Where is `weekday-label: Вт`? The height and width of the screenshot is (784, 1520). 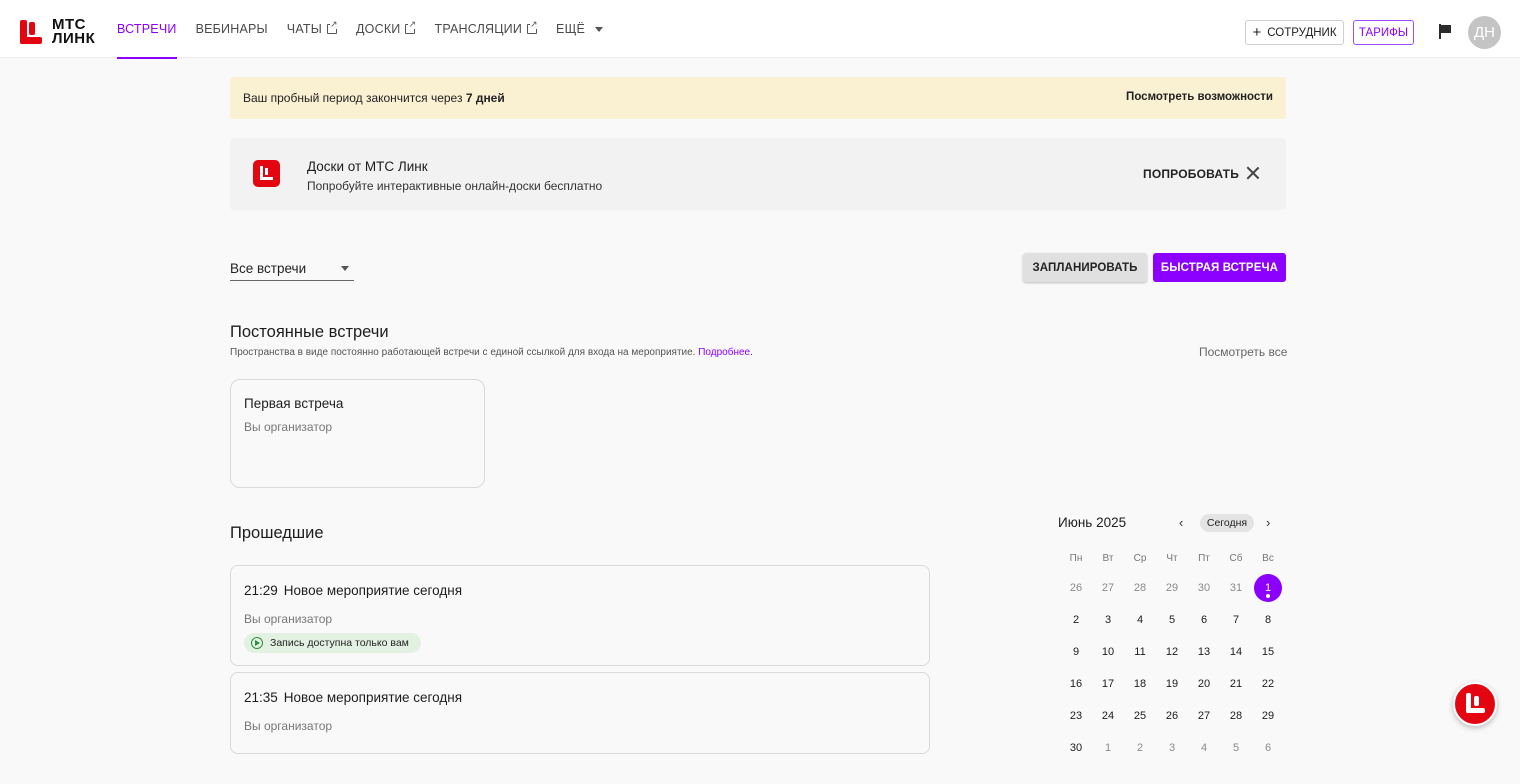
weekday-label: Вт is located at coordinates (1108, 558).